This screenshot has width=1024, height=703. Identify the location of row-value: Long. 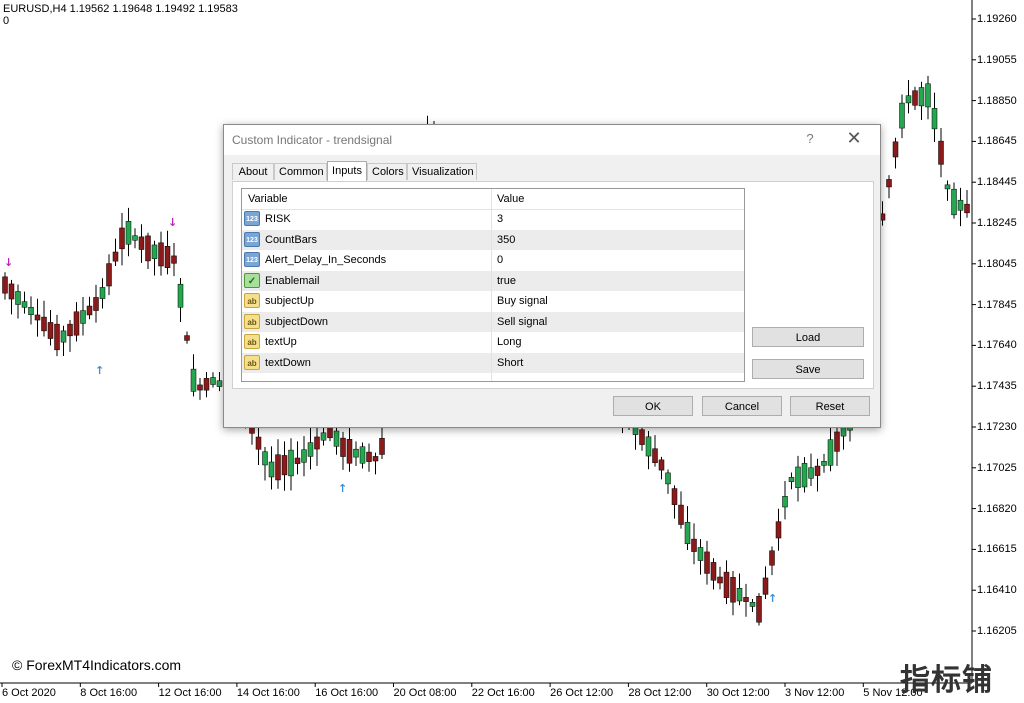
(509, 342).